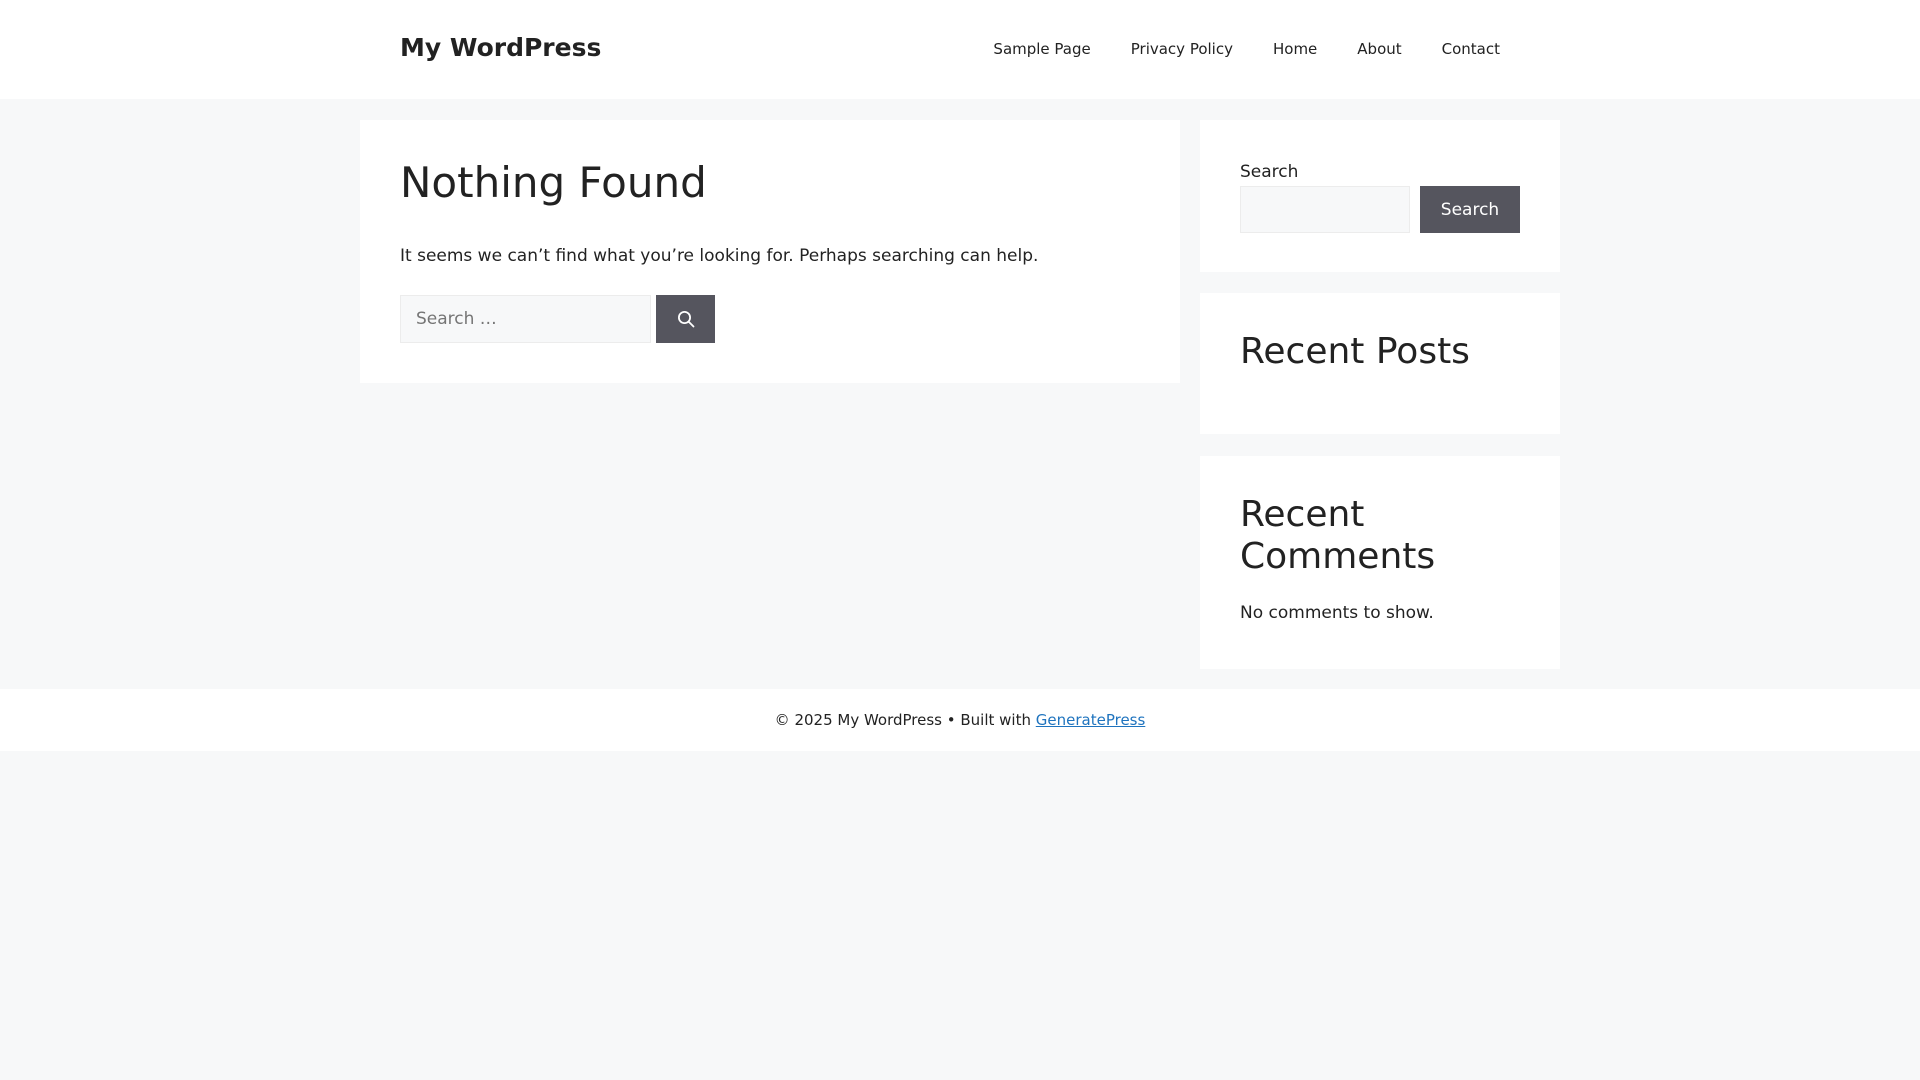  What do you see at coordinates (1182, 49) in the screenshot?
I see `nav-item-privacy-policy: Privacy Policy` at bounding box center [1182, 49].